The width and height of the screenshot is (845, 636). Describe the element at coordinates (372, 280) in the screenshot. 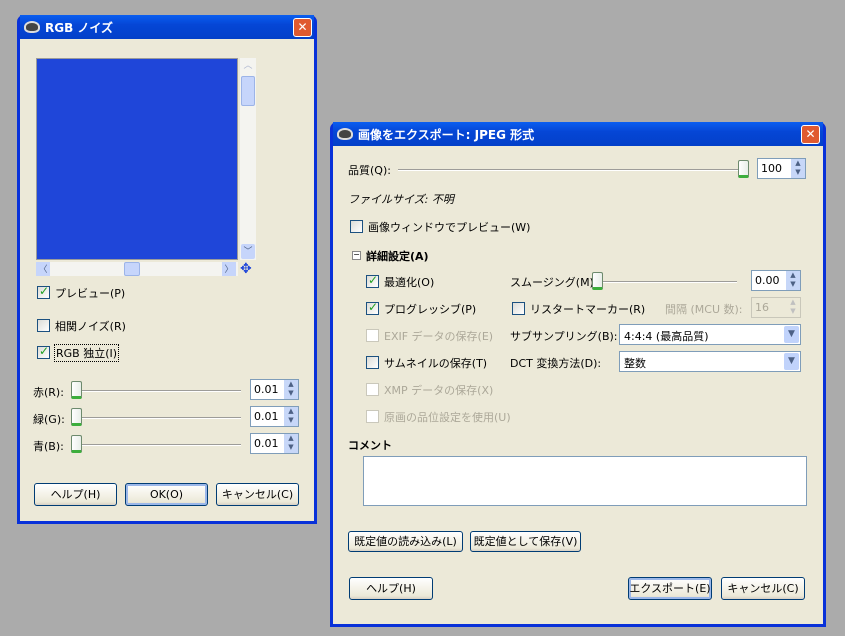

I see `optimize-checkbox` at that location.